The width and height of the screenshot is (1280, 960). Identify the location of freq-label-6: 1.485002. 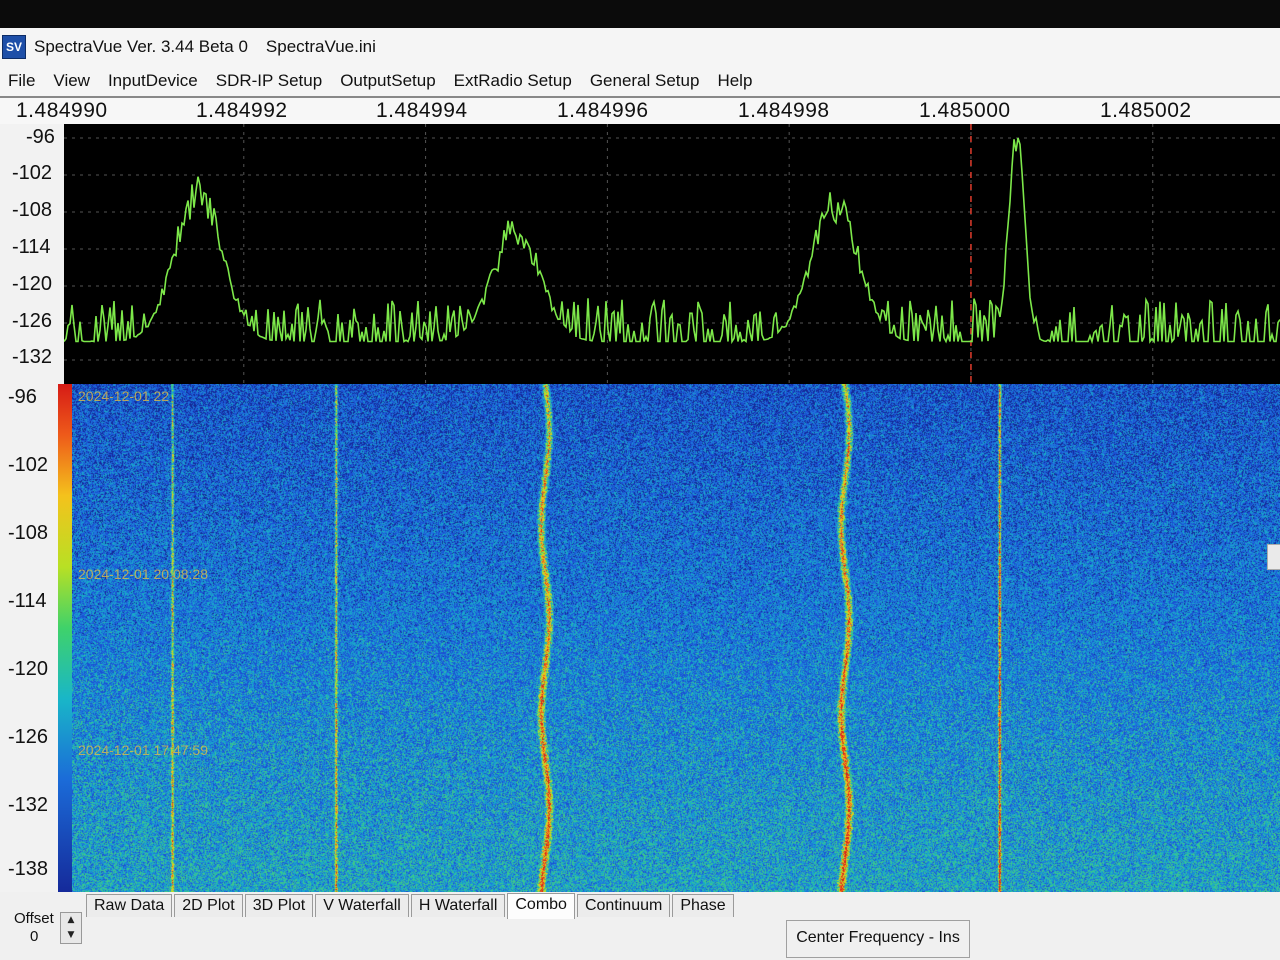
(1146, 110).